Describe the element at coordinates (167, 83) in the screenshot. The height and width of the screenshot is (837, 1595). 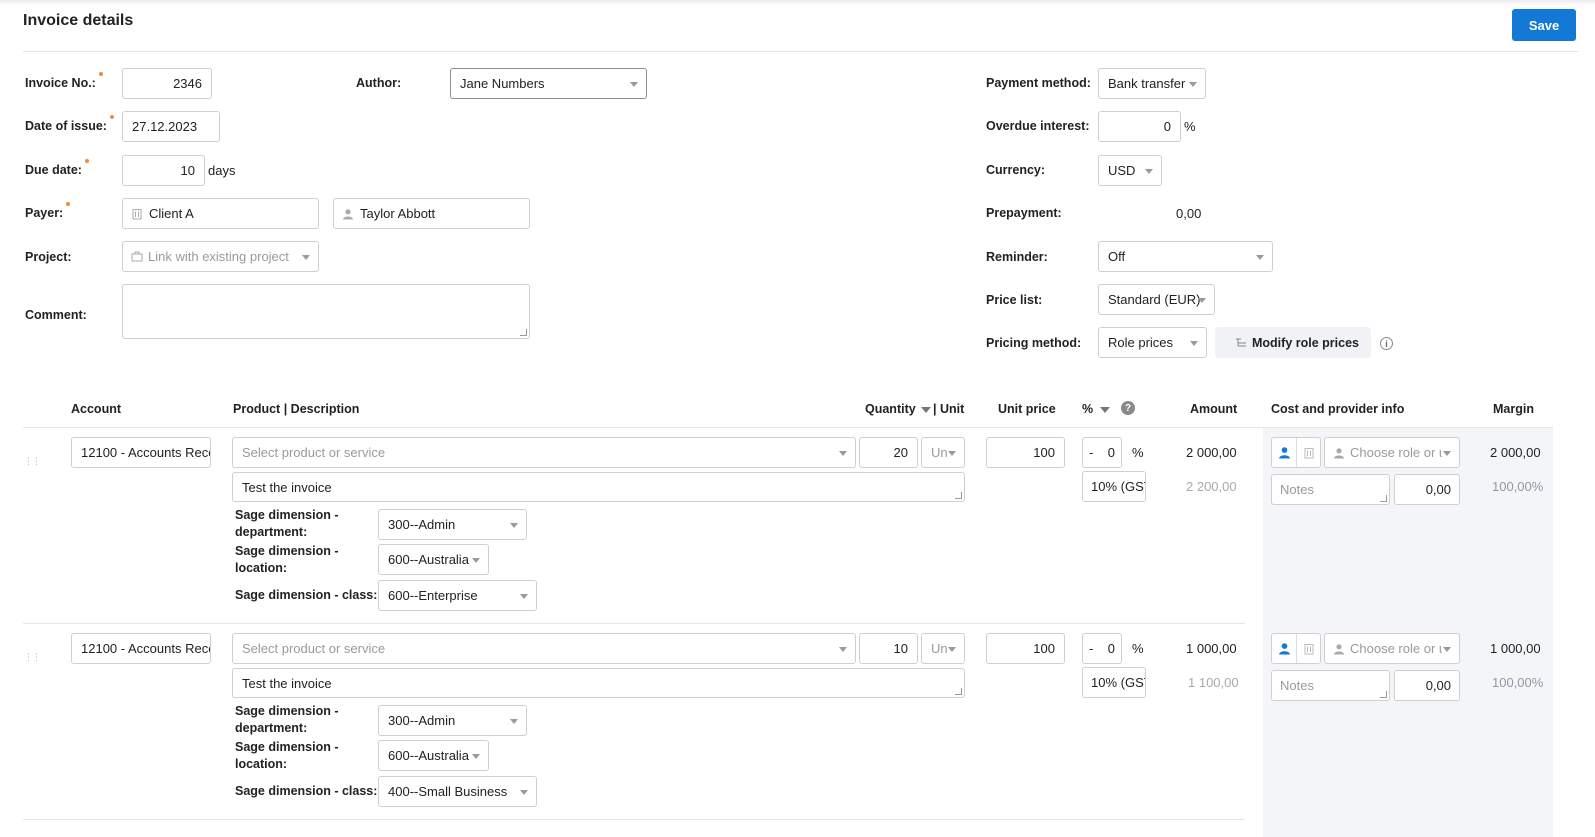
I see `invoice-no-input: 2346` at that location.